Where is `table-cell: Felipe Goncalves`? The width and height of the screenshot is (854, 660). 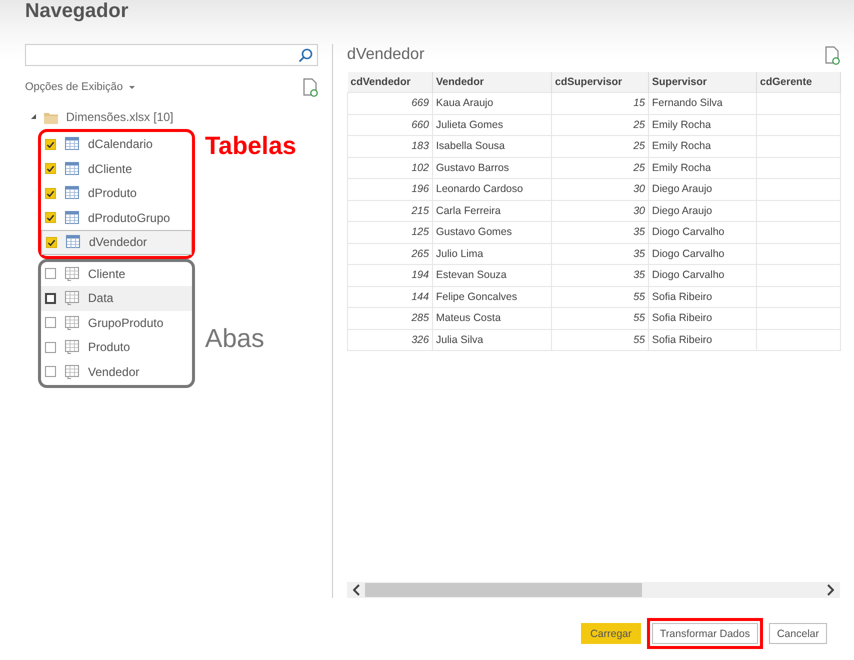 table-cell: Felipe Goncalves is located at coordinates (492, 297).